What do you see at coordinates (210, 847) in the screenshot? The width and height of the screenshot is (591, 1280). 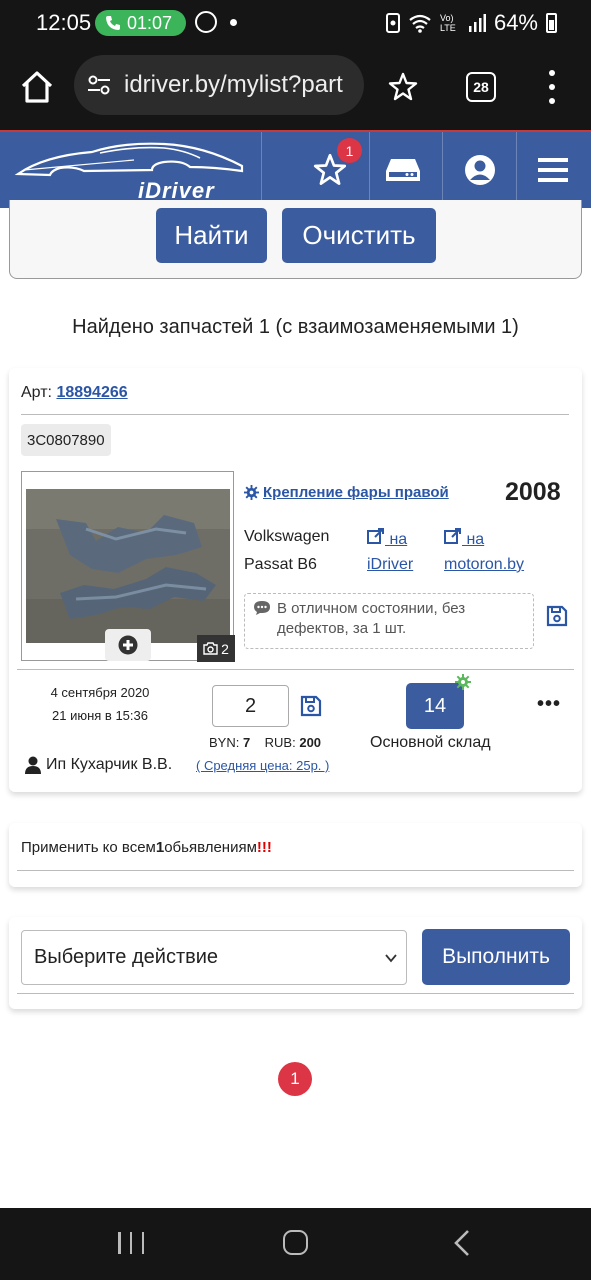 I see `apply-all-suffix: обьявлениям` at bounding box center [210, 847].